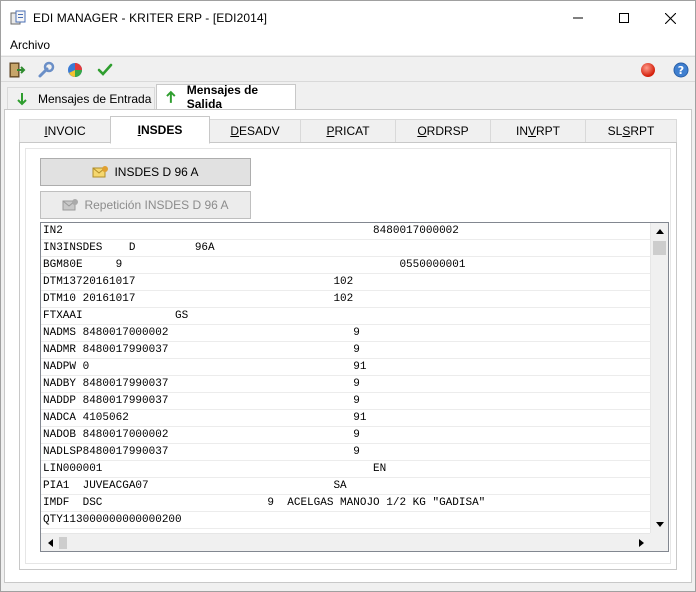  Describe the element at coordinates (171, 96) in the screenshot. I see `arrow-up-icon` at that location.